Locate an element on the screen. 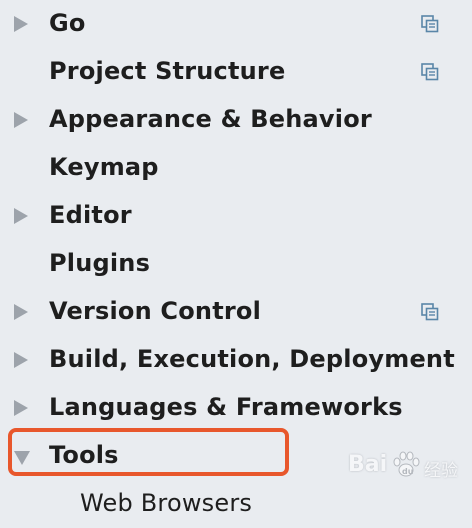 The image size is (472, 528). tree-item-languages-frameworks: Languages & Frameworks is located at coordinates (236, 408).